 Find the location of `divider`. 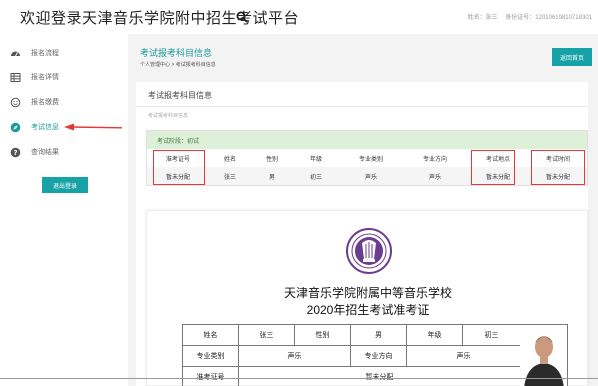

divider is located at coordinates (362, 106).